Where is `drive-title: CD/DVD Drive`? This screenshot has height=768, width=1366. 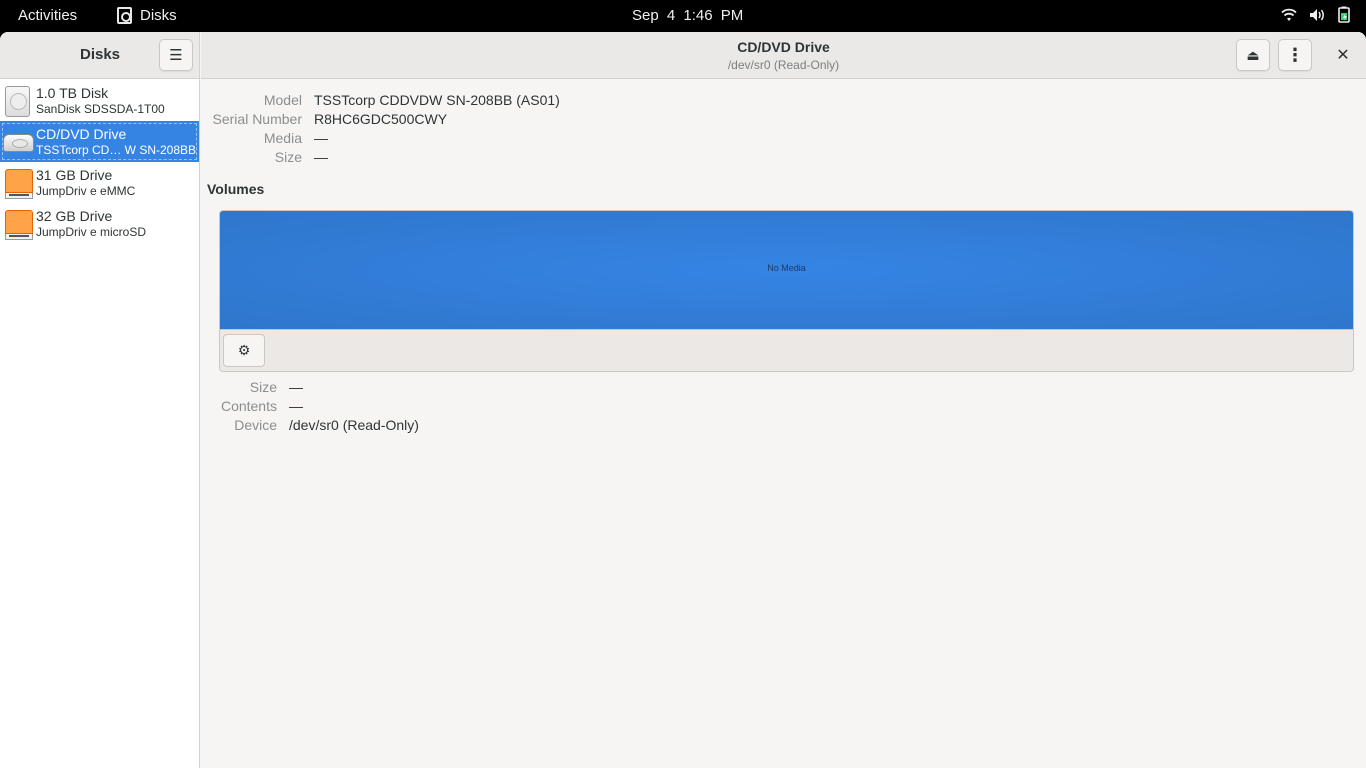
drive-title: CD/DVD Drive is located at coordinates (783, 47).